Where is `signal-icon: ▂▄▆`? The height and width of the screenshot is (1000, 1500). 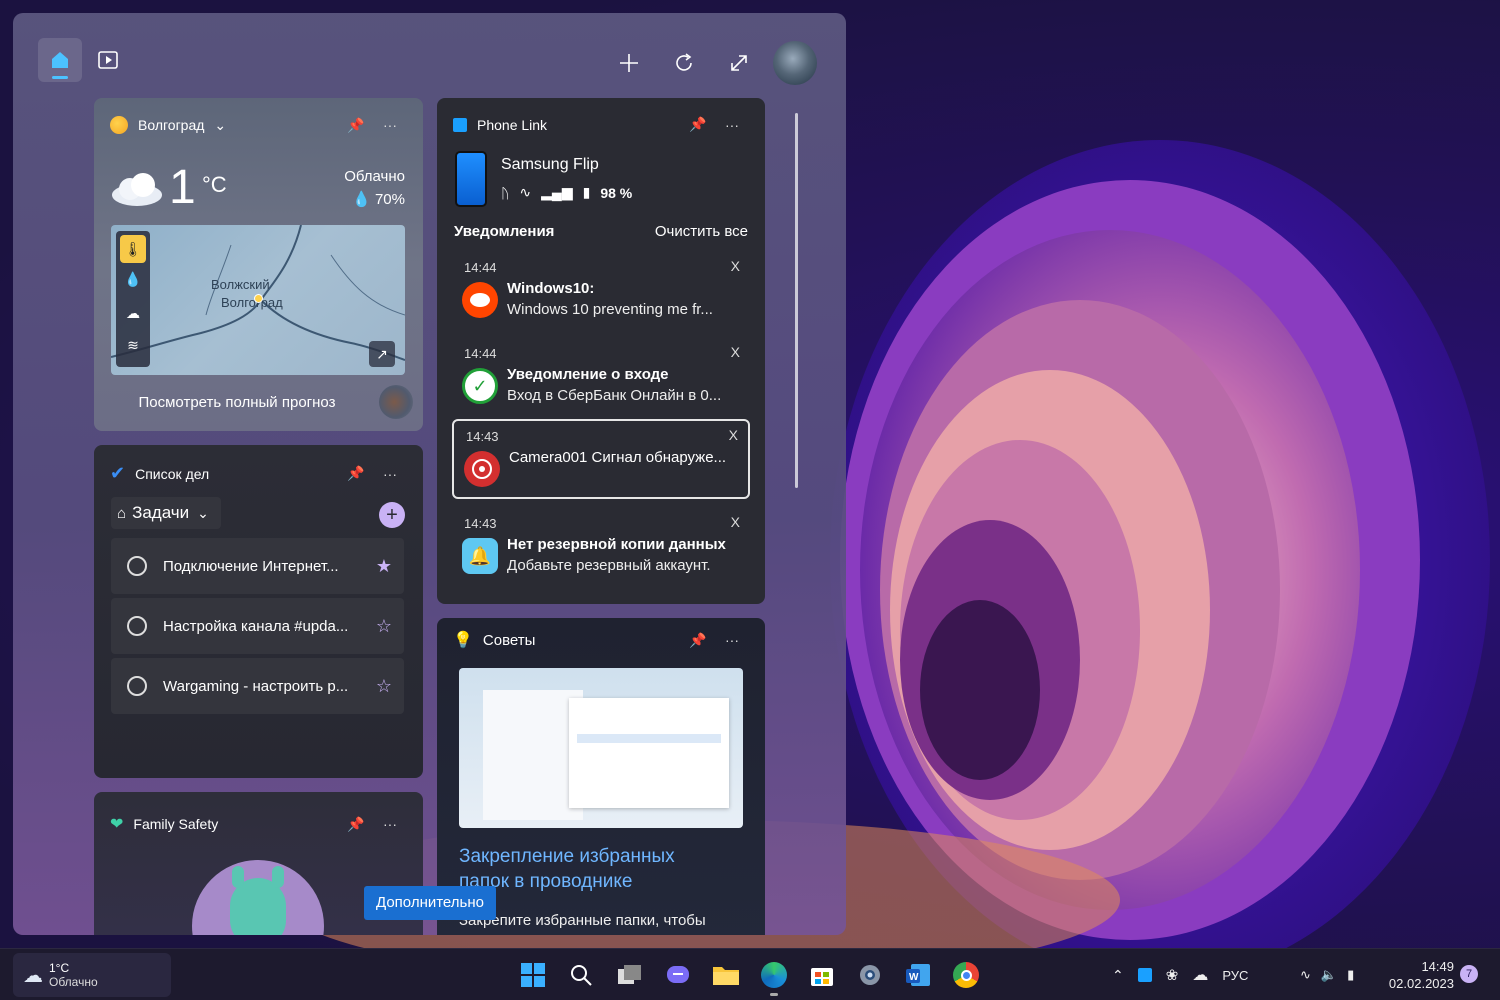
signal-icon: ▂▄▆ is located at coordinates (557, 192).